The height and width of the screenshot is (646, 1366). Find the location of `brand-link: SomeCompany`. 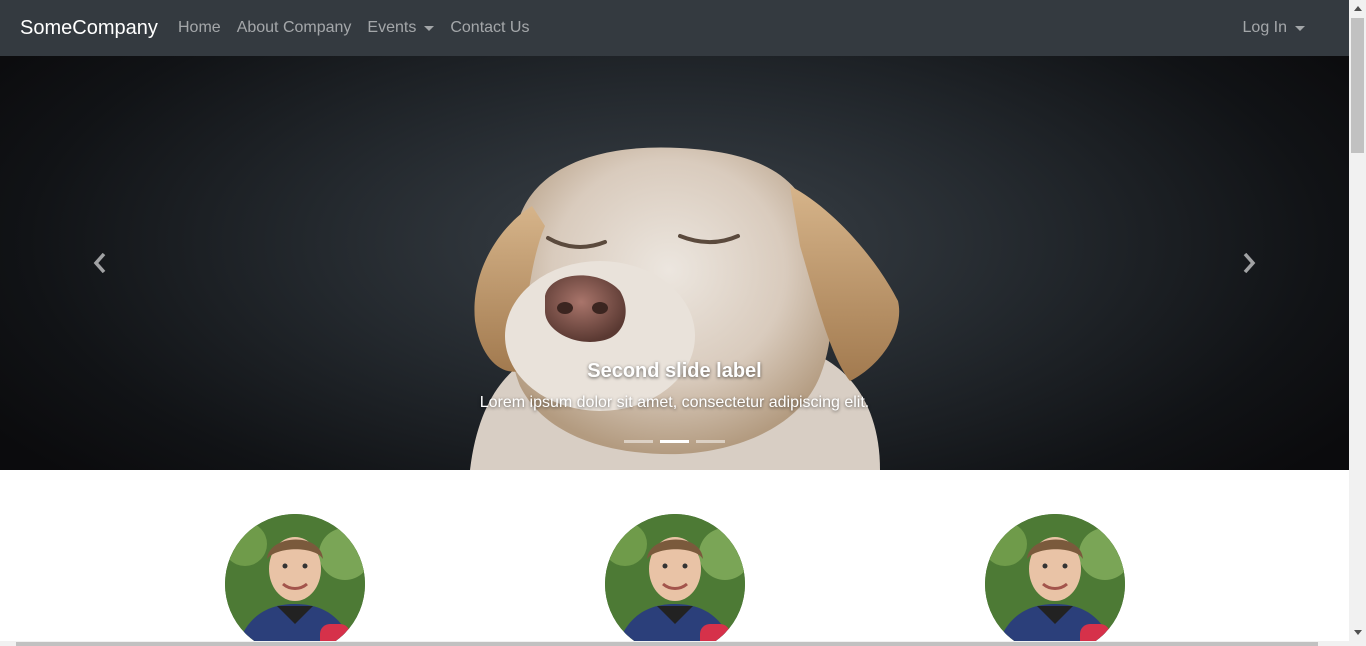

brand-link: SomeCompany is located at coordinates (89, 28).